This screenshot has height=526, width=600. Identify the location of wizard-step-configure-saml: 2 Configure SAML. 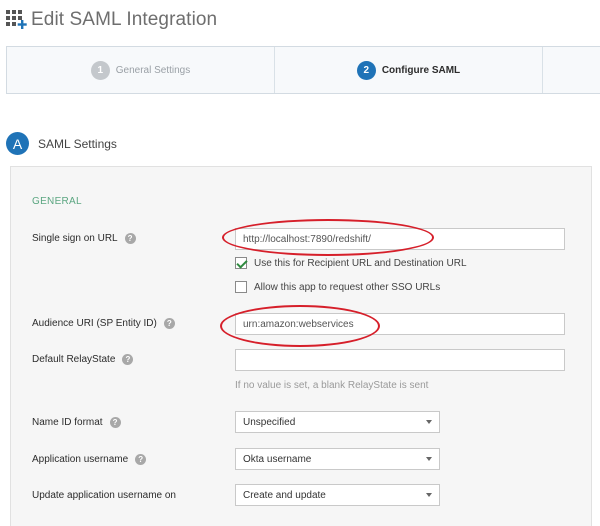
(409, 70).